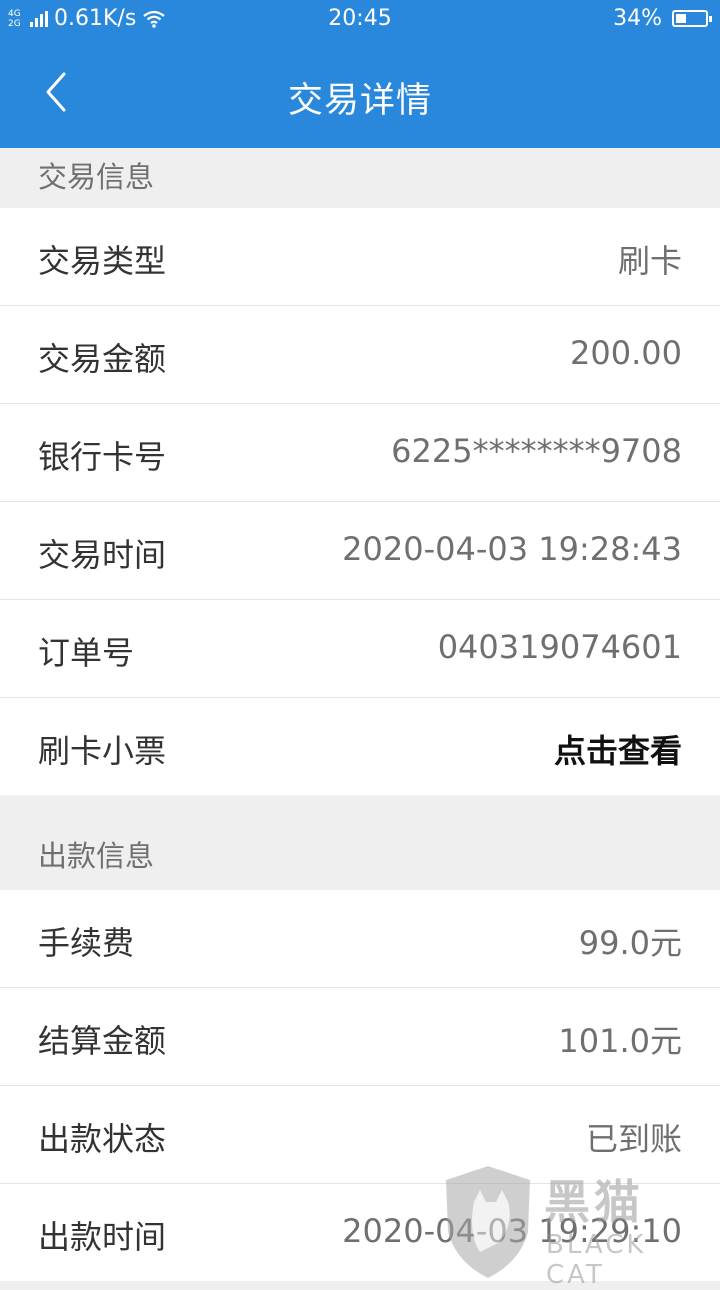 The image size is (720, 1290). What do you see at coordinates (637, 18) in the screenshot?
I see `battery-percent: 34%` at bounding box center [637, 18].